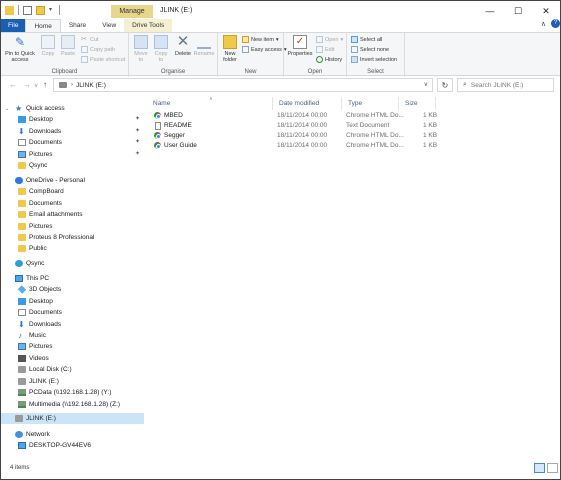  What do you see at coordinates (72, 324) in the screenshot?
I see `nav-item-pc-downloads: ⬇ Downloads` at bounding box center [72, 324].